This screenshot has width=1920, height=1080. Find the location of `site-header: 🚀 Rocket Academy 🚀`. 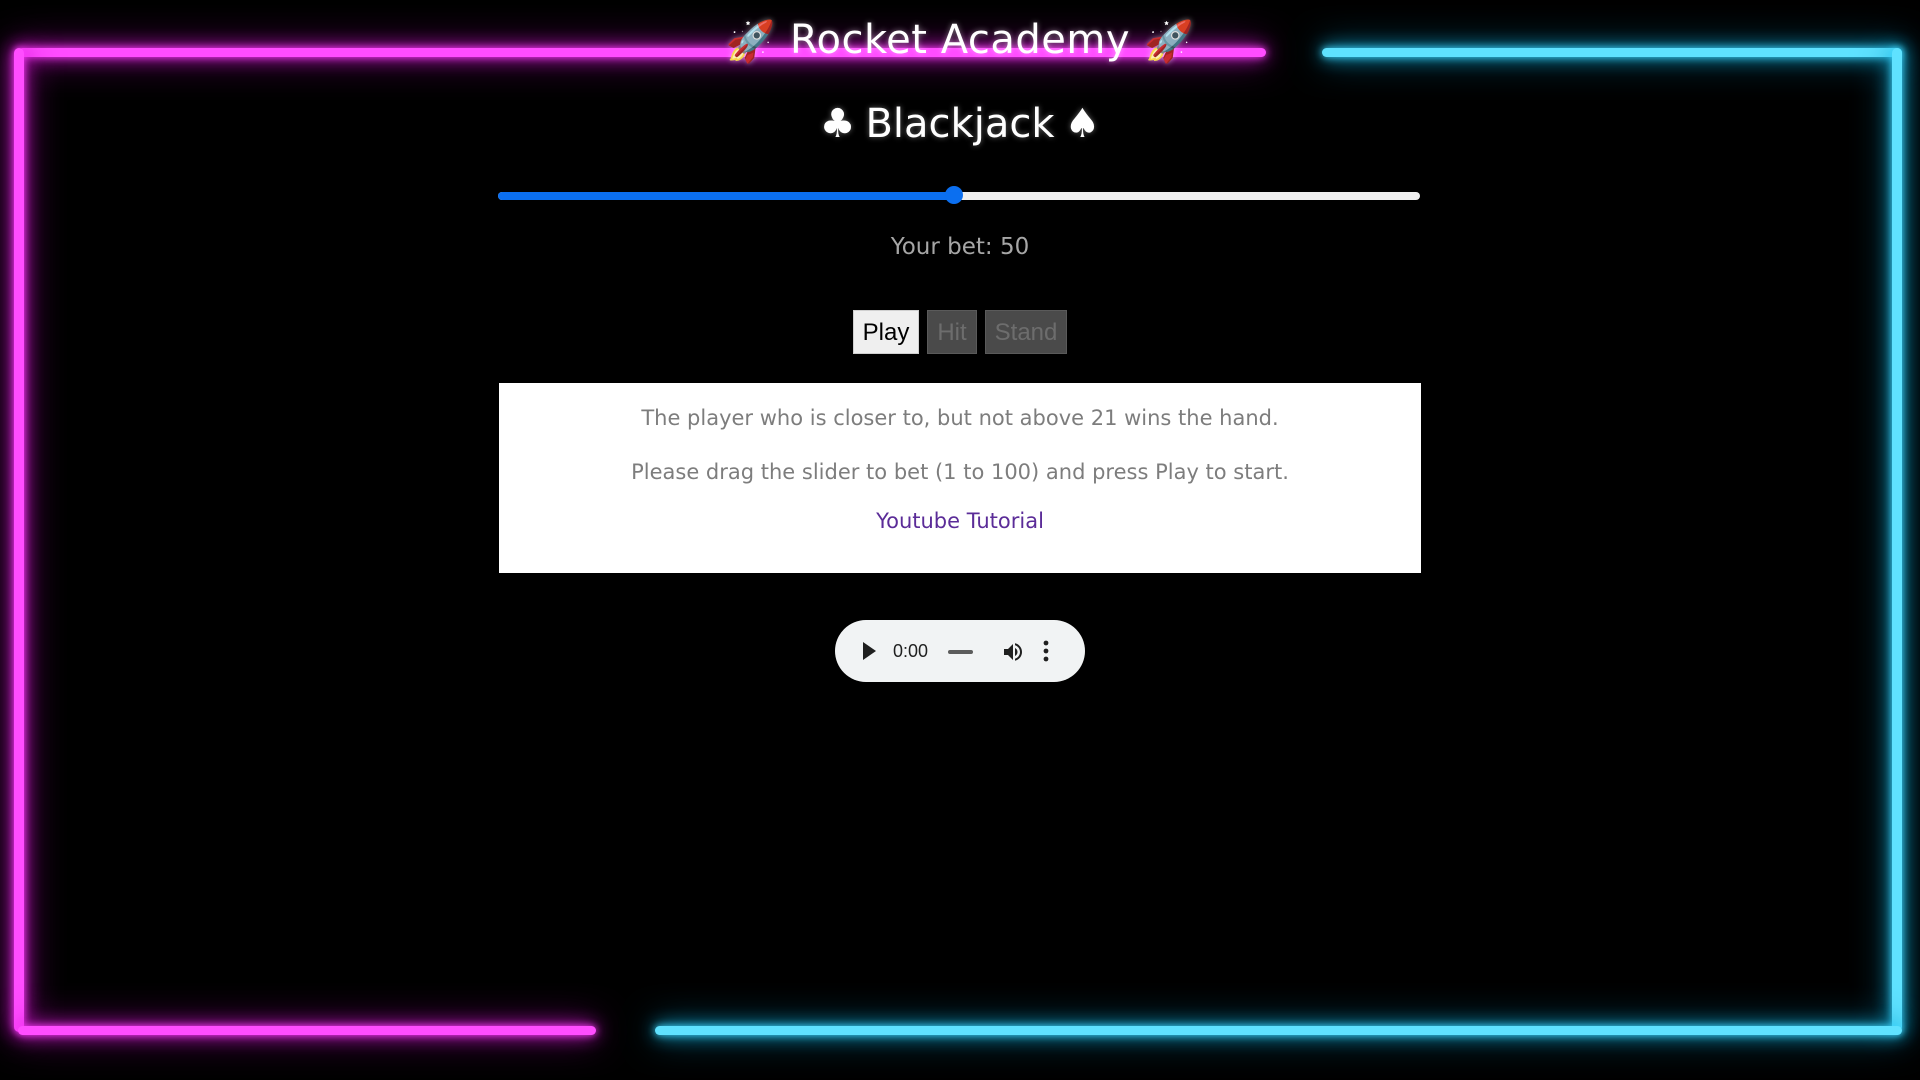

site-header: 🚀 Rocket Academy 🚀 is located at coordinates (960, 41).